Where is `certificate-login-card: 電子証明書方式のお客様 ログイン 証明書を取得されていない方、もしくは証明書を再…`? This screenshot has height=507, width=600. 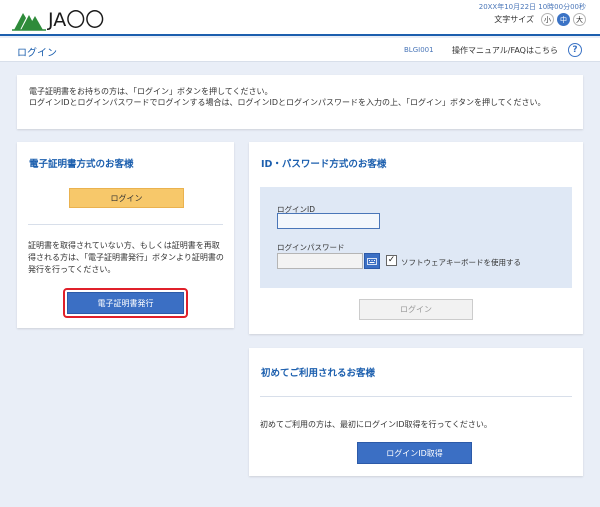
certificate-login-card: 電子証明書方式のお客様 ログイン 証明書を取得されていない方、もしくは証明書を再… is located at coordinates (125, 235).